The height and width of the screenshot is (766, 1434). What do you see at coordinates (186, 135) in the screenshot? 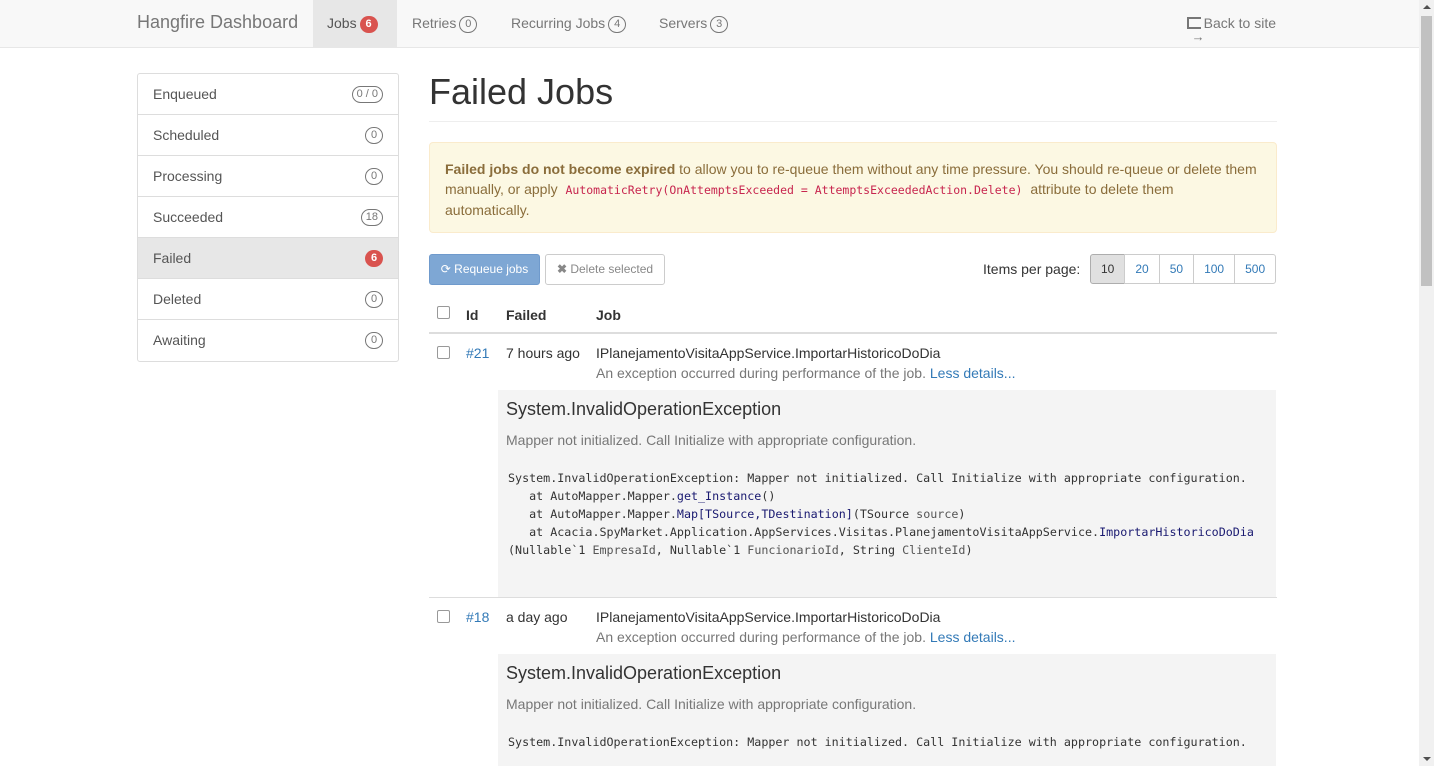
I see `sidebar-item-label: Scheduled` at bounding box center [186, 135].